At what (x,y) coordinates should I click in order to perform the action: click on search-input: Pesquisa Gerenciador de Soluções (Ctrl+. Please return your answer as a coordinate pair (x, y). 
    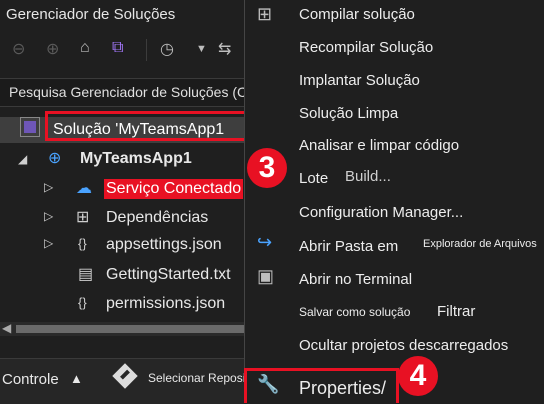
    Looking at the image, I should click on (138, 92).